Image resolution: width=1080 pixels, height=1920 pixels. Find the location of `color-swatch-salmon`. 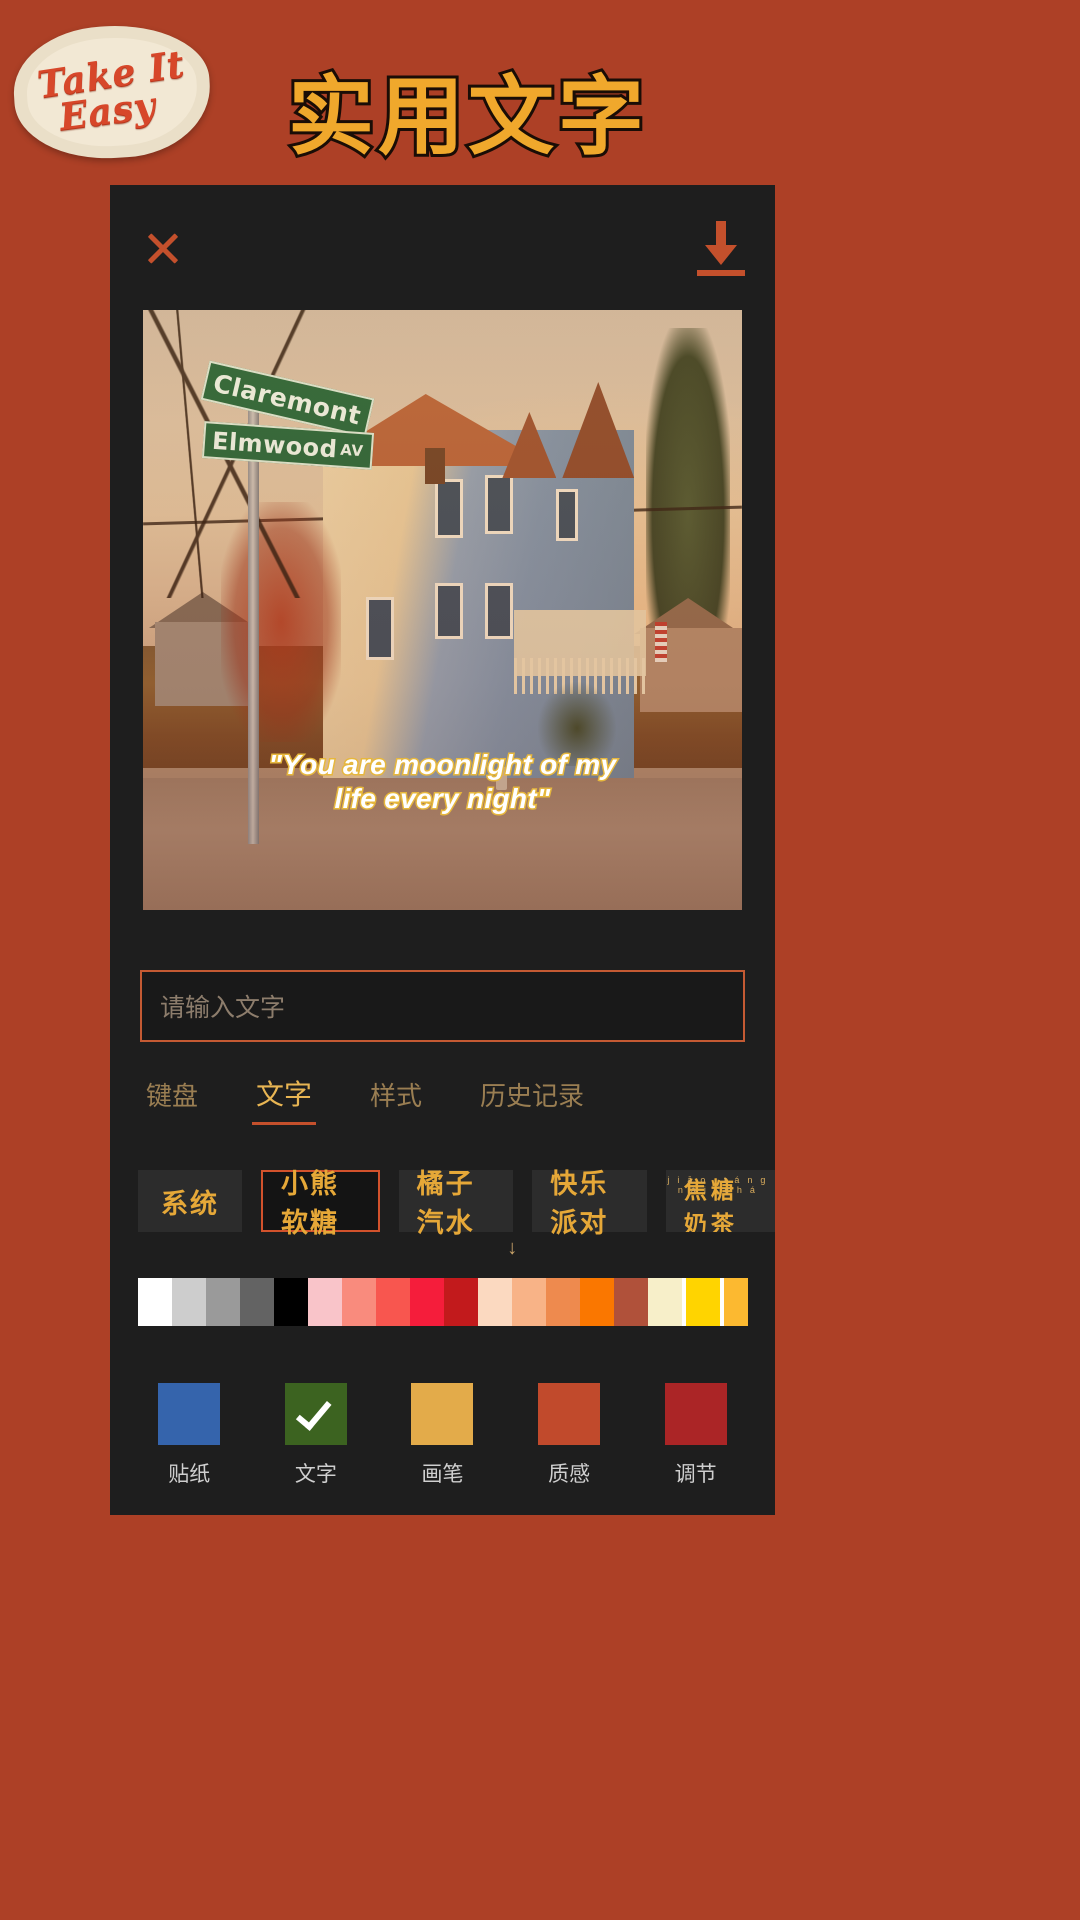

color-swatch-salmon is located at coordinates (359, 1302).